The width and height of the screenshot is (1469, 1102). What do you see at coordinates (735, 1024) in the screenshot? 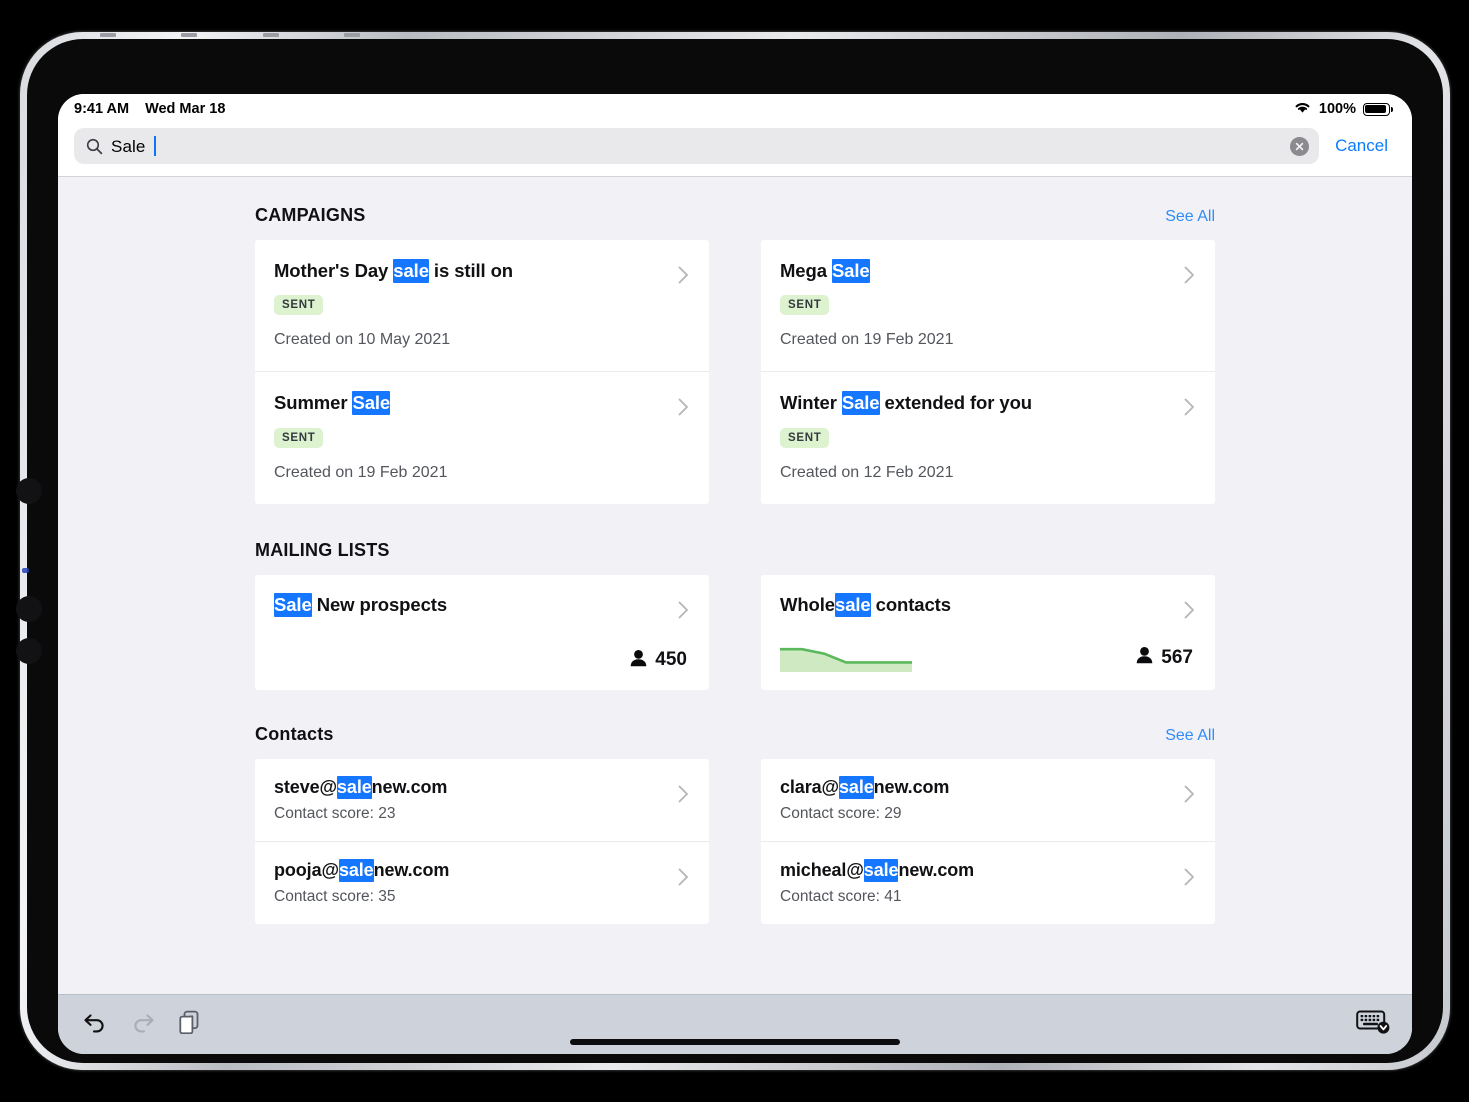
I see `keyboard-shortcut-bar` at bounding box center [735, 1024].